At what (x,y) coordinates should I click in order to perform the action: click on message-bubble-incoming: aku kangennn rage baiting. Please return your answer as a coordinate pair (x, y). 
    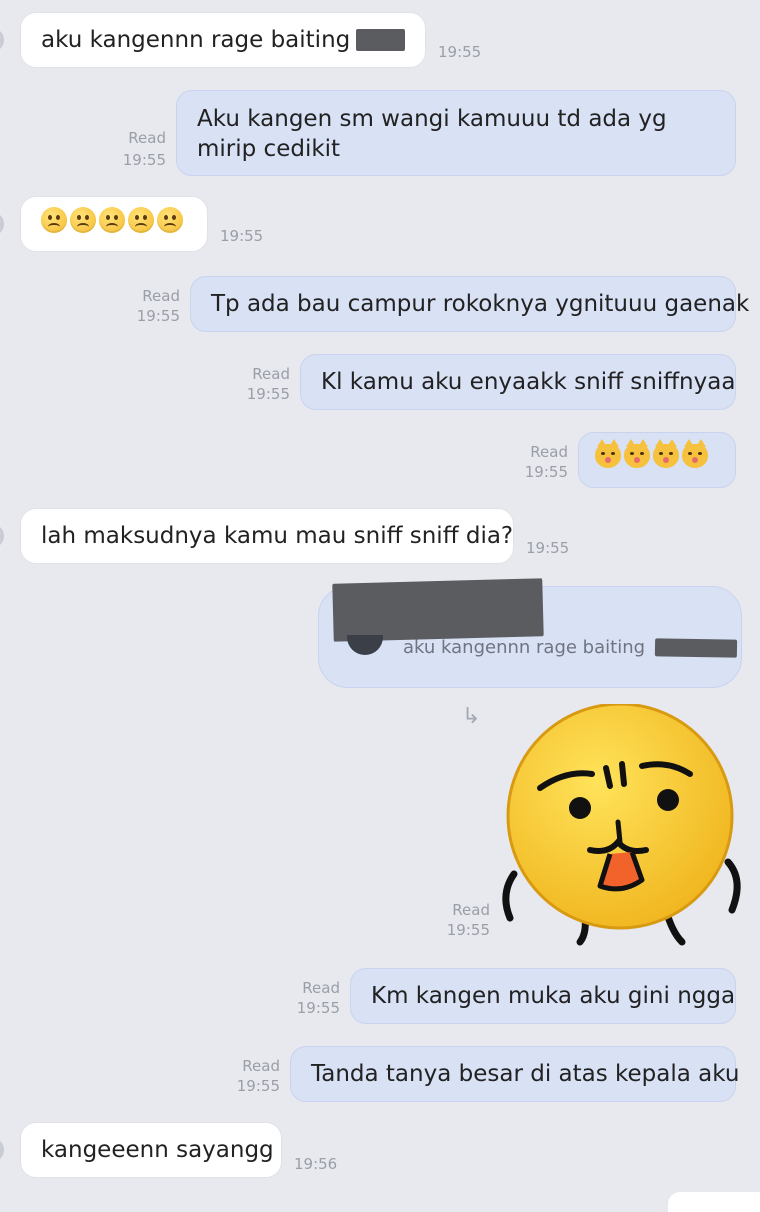
    Looking at the image, I should click on (223, 40).